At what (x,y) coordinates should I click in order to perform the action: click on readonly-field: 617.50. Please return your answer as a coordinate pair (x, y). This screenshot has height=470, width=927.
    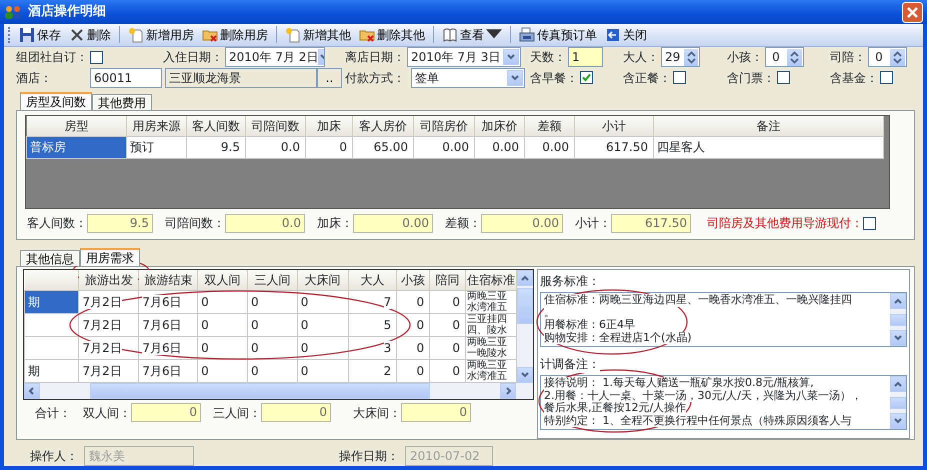
    Looking at the image, I should click on (651, 223).